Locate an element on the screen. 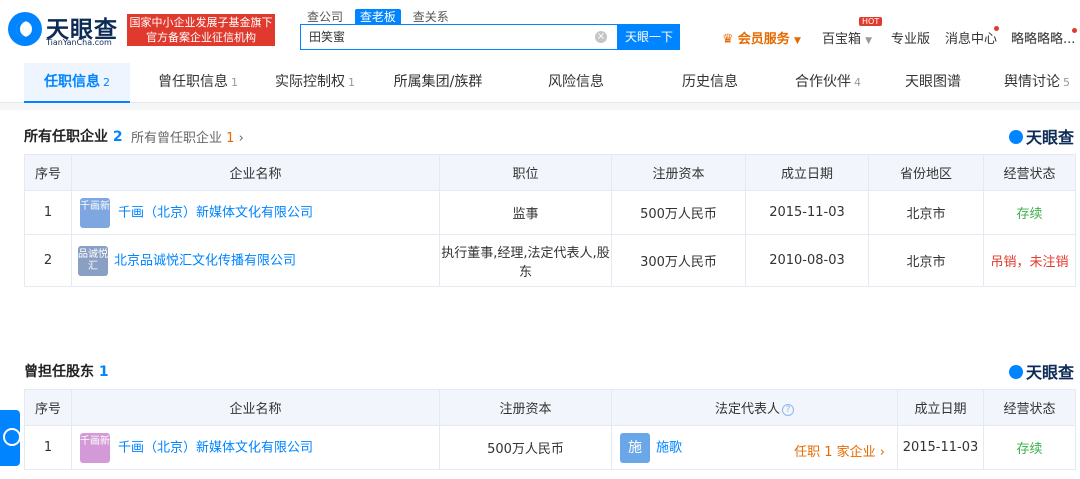 The image size is (1080, 479). message-dot-icon is located at coordinates (996, 28).